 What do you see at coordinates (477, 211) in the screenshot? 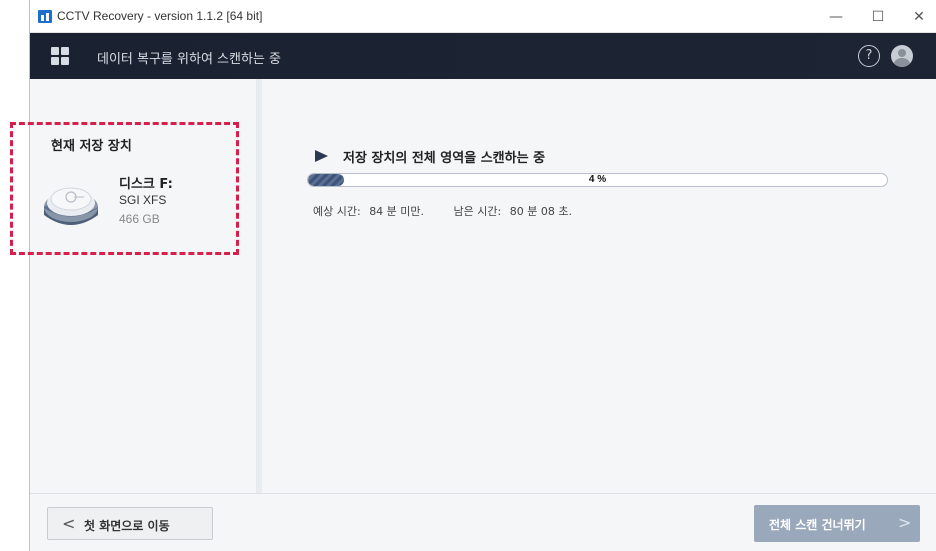
I see `remaining-time-label: 남은 시간:` at bounding box center [477, 211].